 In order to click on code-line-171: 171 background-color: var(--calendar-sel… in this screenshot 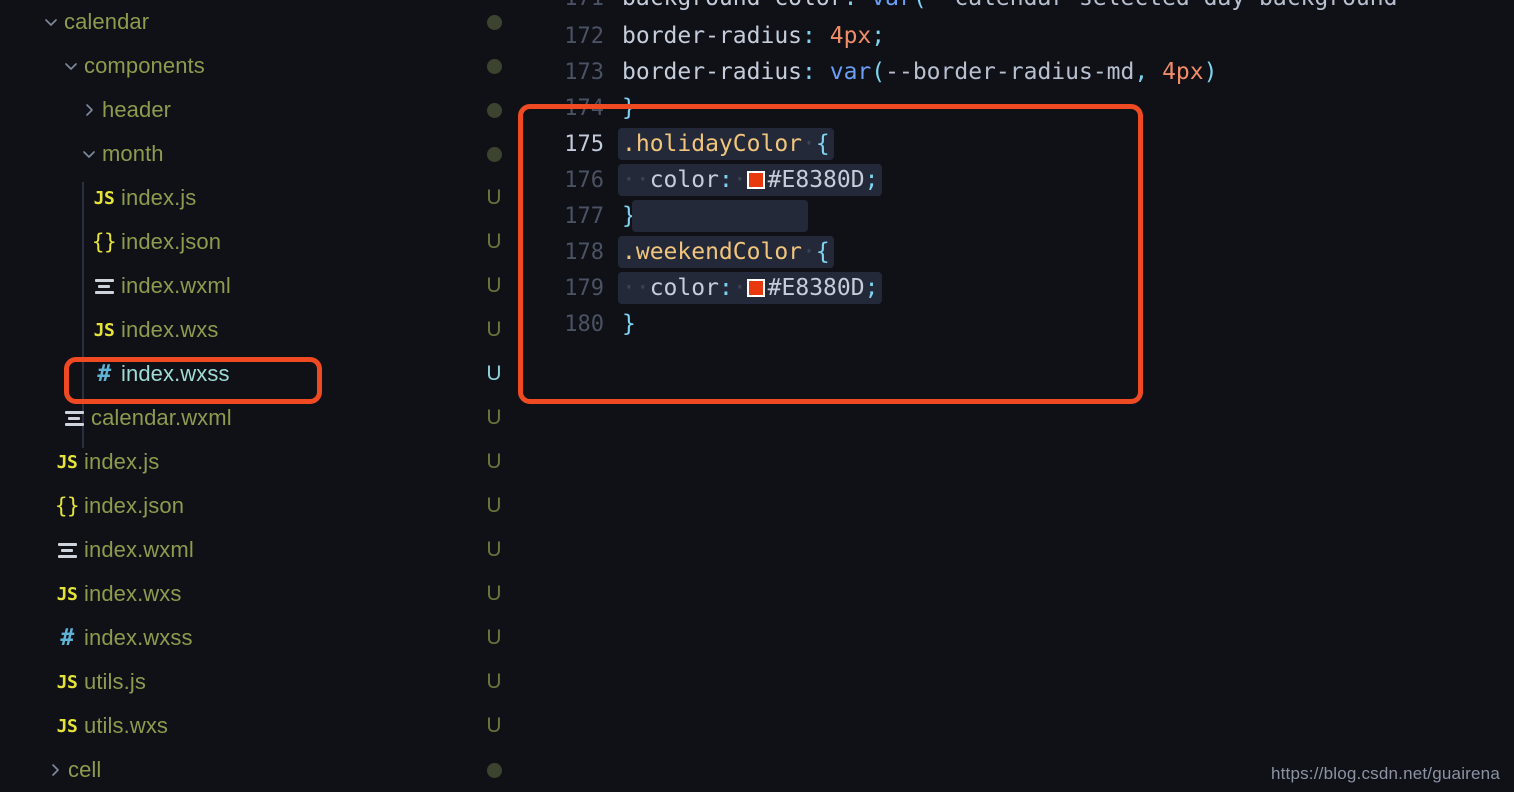, I will do `click(958, 8)`.